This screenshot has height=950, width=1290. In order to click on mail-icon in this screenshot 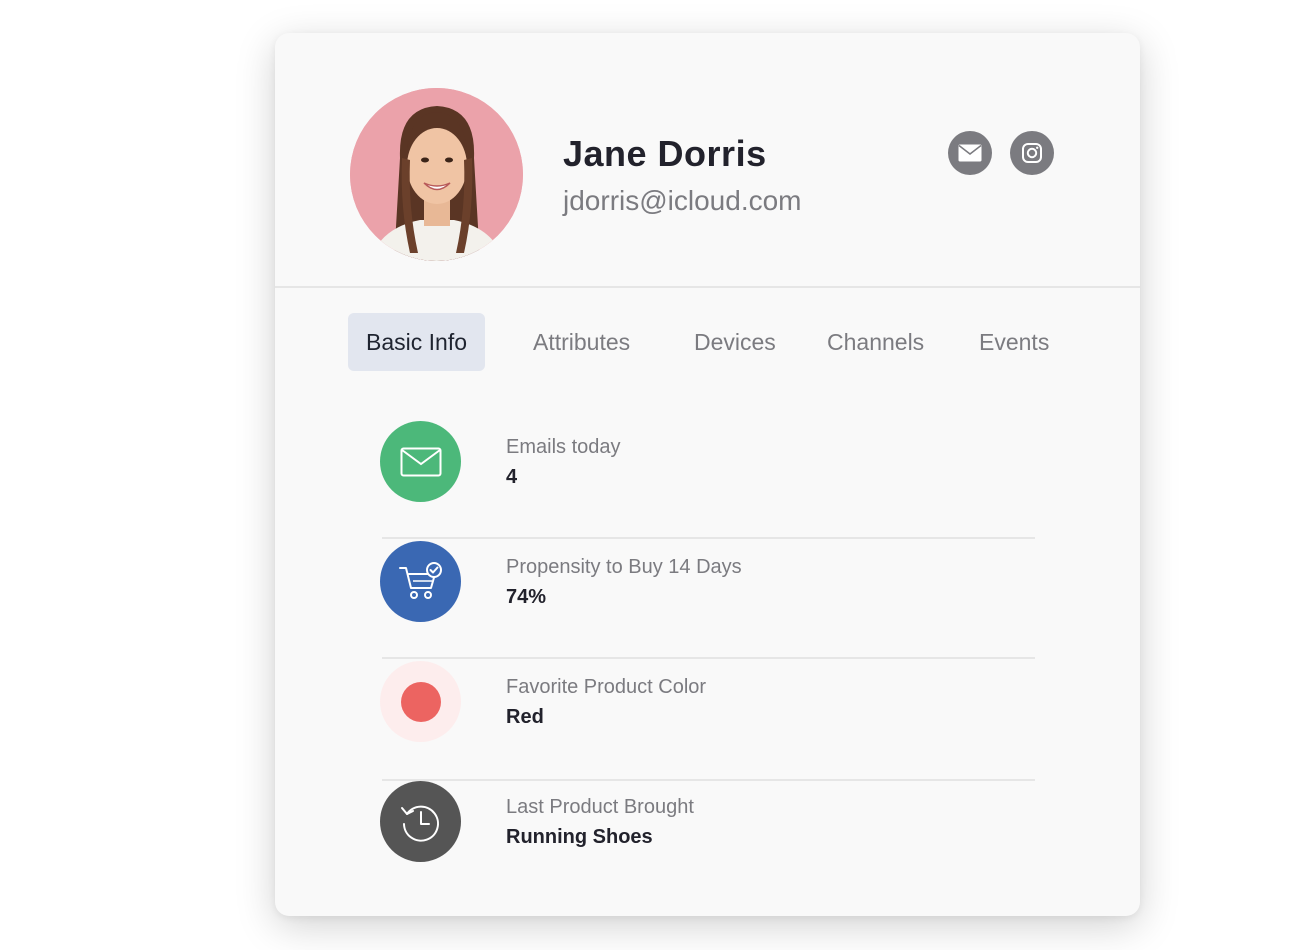, I will do `click(970, 153)`.